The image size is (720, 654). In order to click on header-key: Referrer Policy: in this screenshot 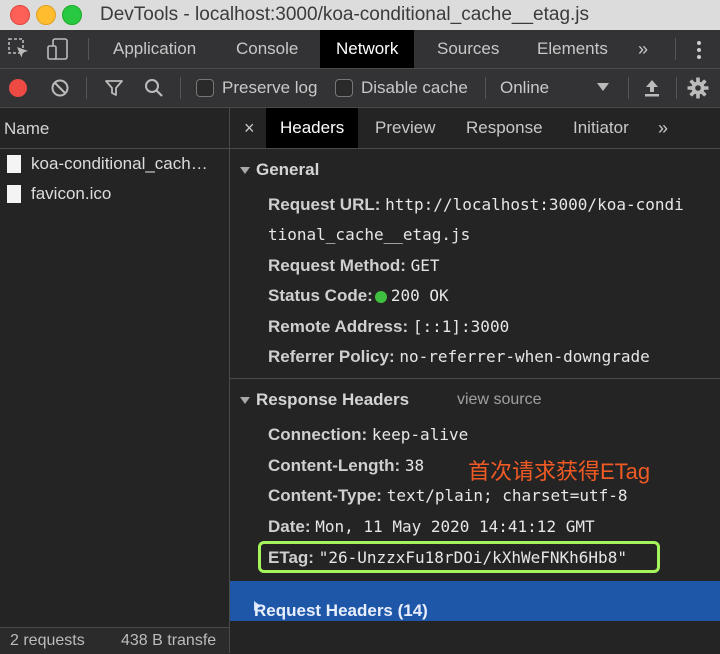, I will do `click(331, 356)`.